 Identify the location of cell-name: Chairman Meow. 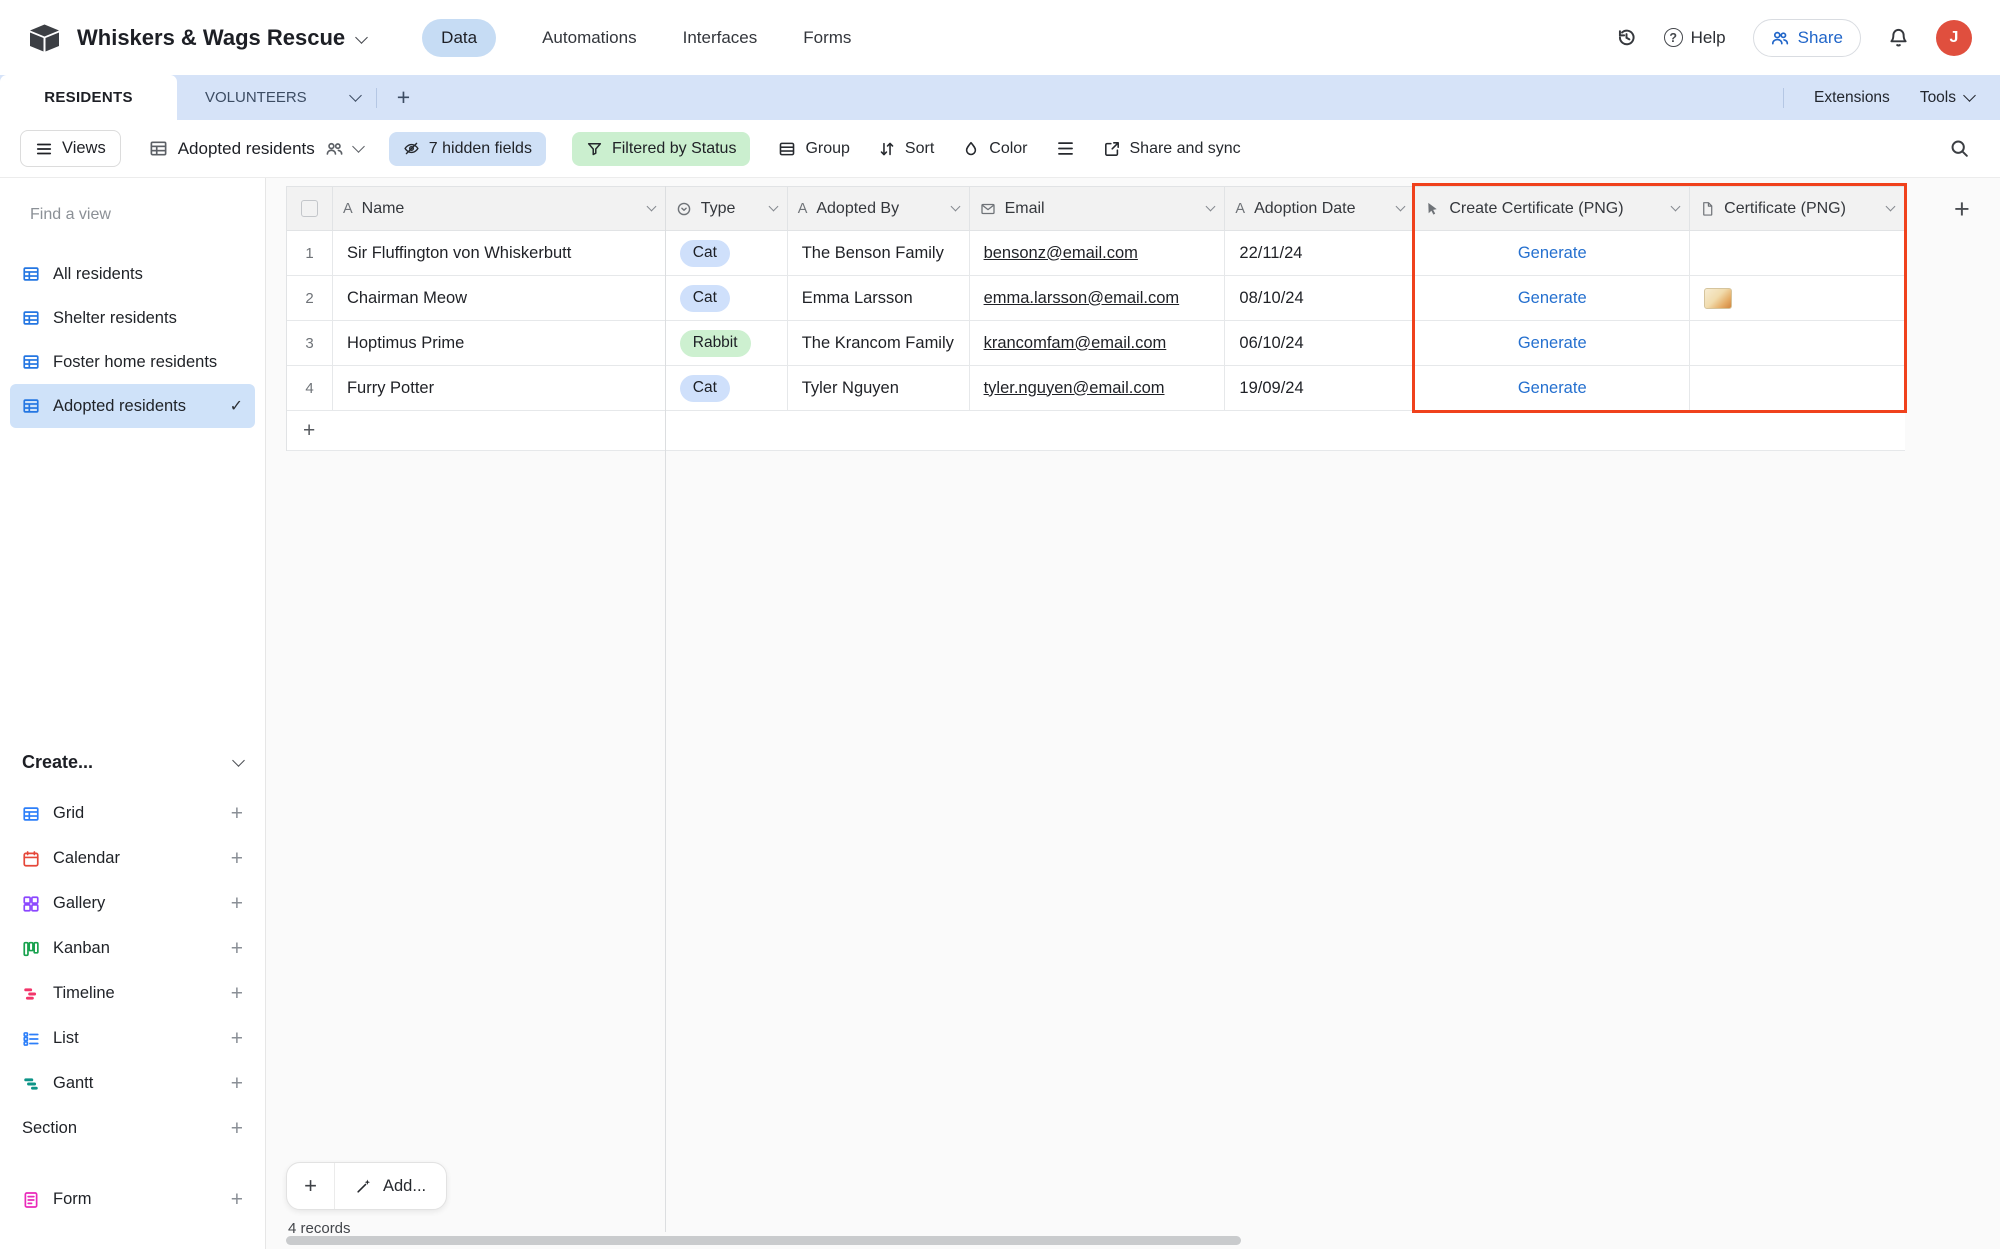
(499, 298).